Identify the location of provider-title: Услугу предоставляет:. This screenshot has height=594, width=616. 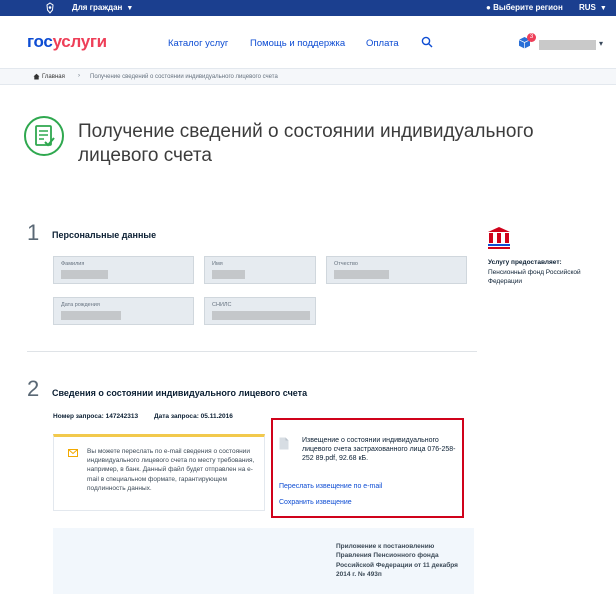
(525, 262).